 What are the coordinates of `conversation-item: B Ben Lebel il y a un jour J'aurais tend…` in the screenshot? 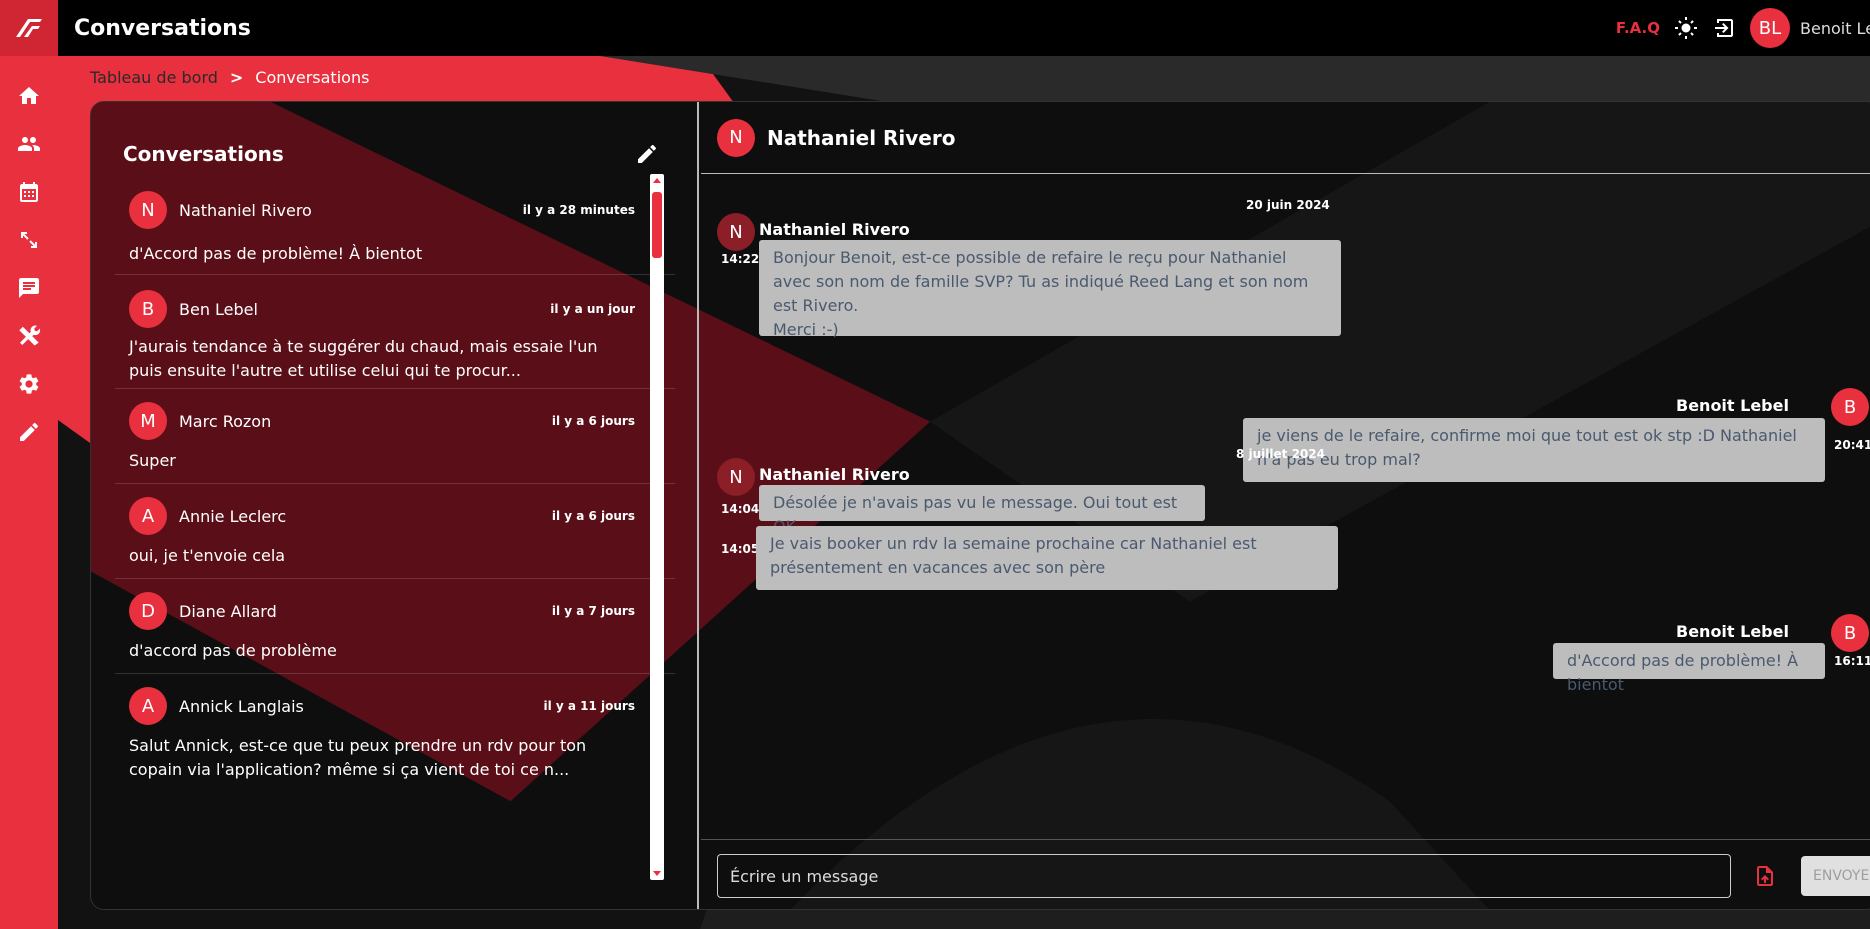 It's located at (395, 332).